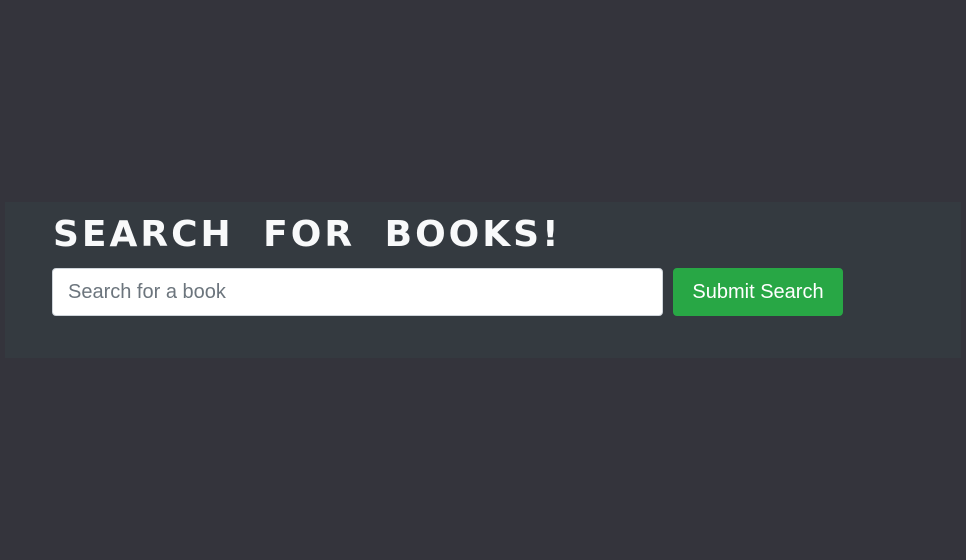  I want to click on search-input, so click(357, 292).